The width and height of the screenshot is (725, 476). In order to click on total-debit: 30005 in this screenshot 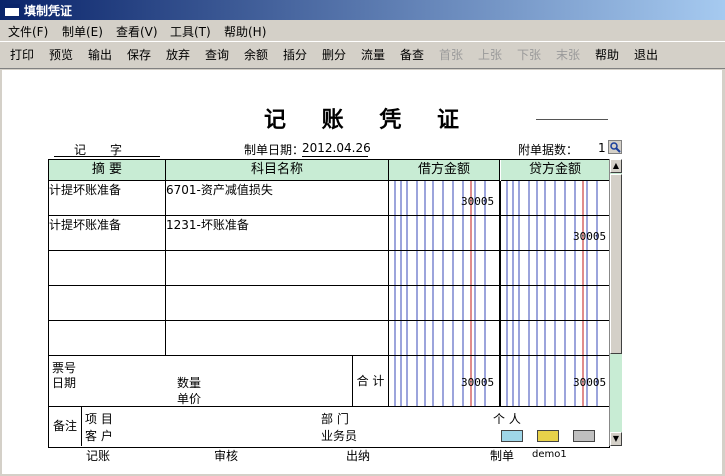, I will do `click(478, 382)`.